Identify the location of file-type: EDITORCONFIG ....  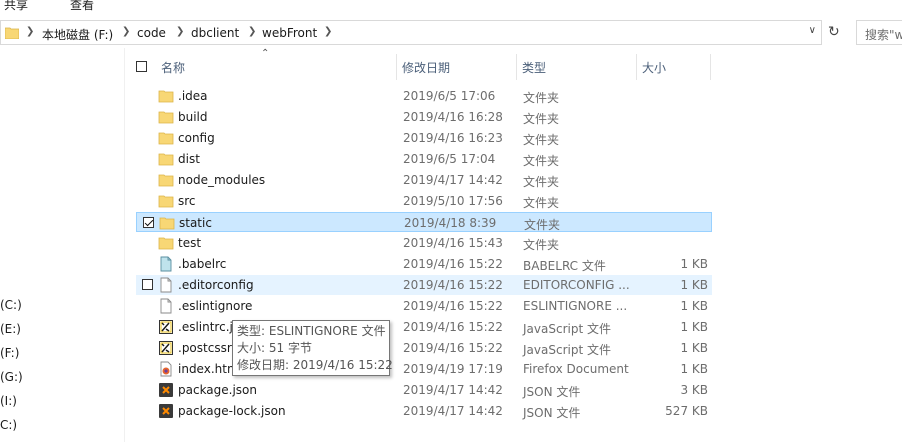
(576, 285).